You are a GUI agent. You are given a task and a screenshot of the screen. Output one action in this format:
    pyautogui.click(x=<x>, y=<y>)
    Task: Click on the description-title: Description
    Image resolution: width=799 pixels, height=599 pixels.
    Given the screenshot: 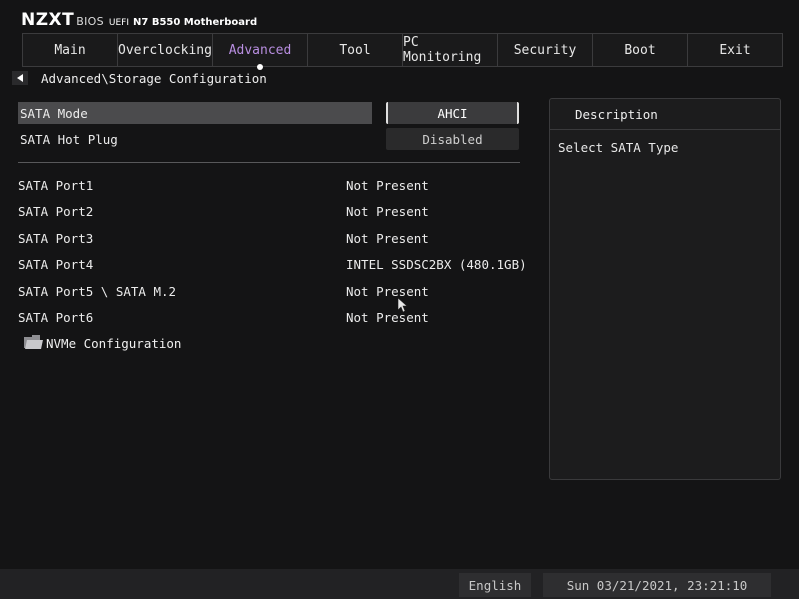 What is the action you would take?
    pyautogui.click(x=665, y=114)
    